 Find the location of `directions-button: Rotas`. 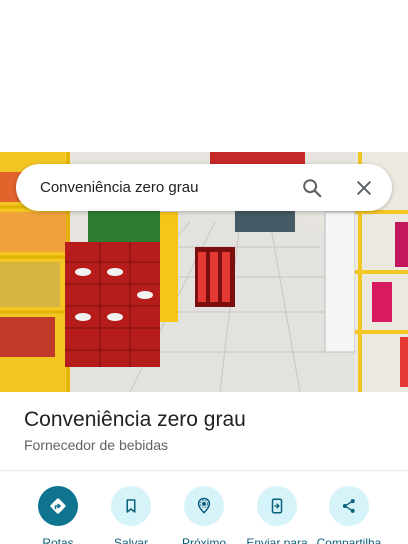

directions-button: Rotas is located at coordinates (58, 515).